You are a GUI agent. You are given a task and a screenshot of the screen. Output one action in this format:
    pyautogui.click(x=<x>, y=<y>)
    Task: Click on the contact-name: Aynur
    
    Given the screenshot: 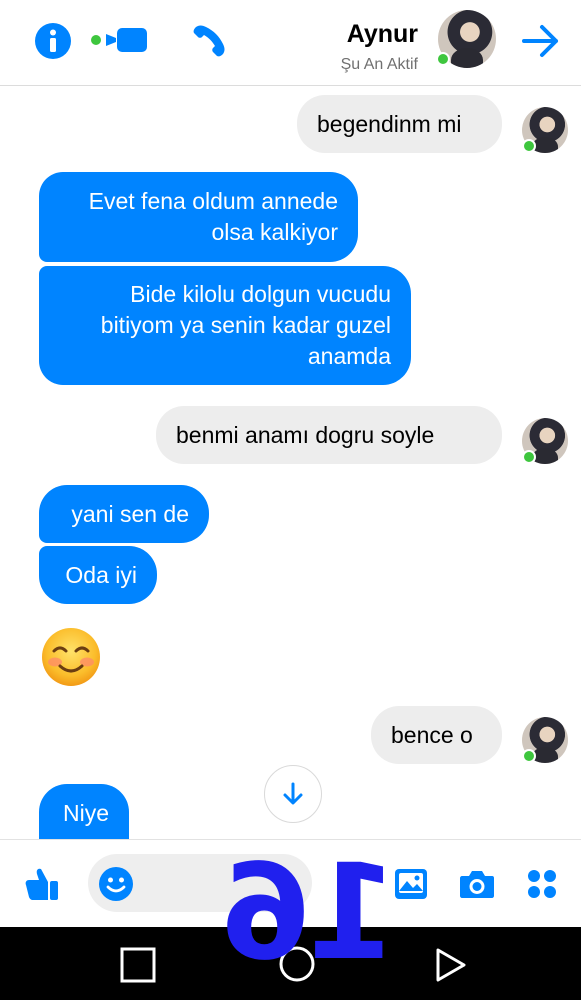 What is the action you would take?
    pyautogui.click(x=382, y=34)
    